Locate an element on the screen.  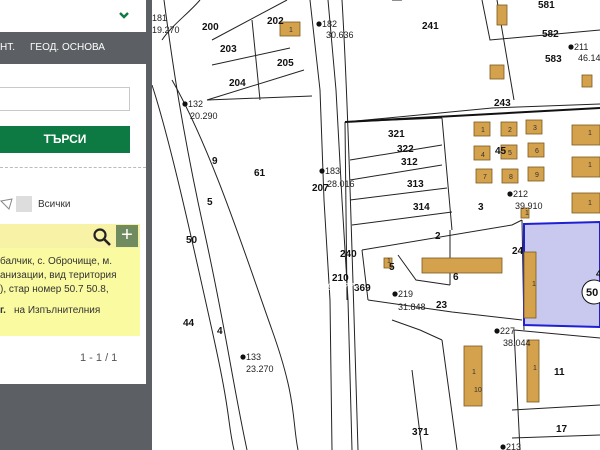
result-line: анизации, вид територия is located at coordinates (58, 275).